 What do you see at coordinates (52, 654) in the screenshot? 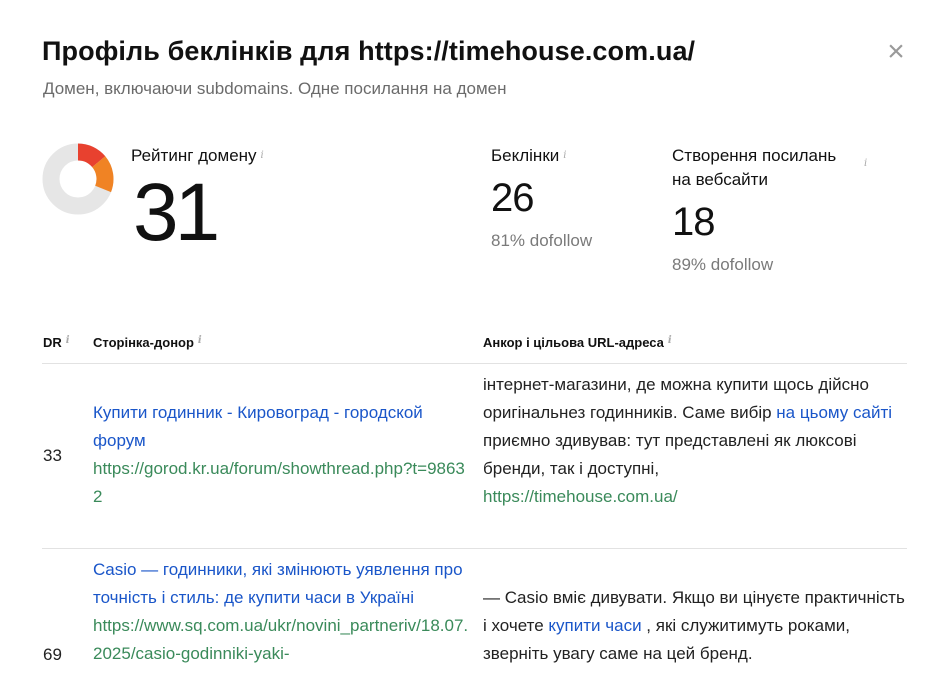
I see `row-2-dr: 69` at bounding box center [52, 654].